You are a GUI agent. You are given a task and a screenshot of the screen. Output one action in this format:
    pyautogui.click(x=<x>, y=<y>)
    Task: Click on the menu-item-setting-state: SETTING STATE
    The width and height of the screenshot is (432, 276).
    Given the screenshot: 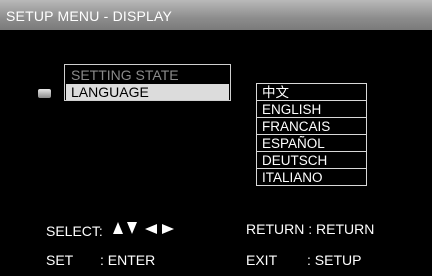 What is the action you would take?
    pyautogui.click(x=147, y=75)
    